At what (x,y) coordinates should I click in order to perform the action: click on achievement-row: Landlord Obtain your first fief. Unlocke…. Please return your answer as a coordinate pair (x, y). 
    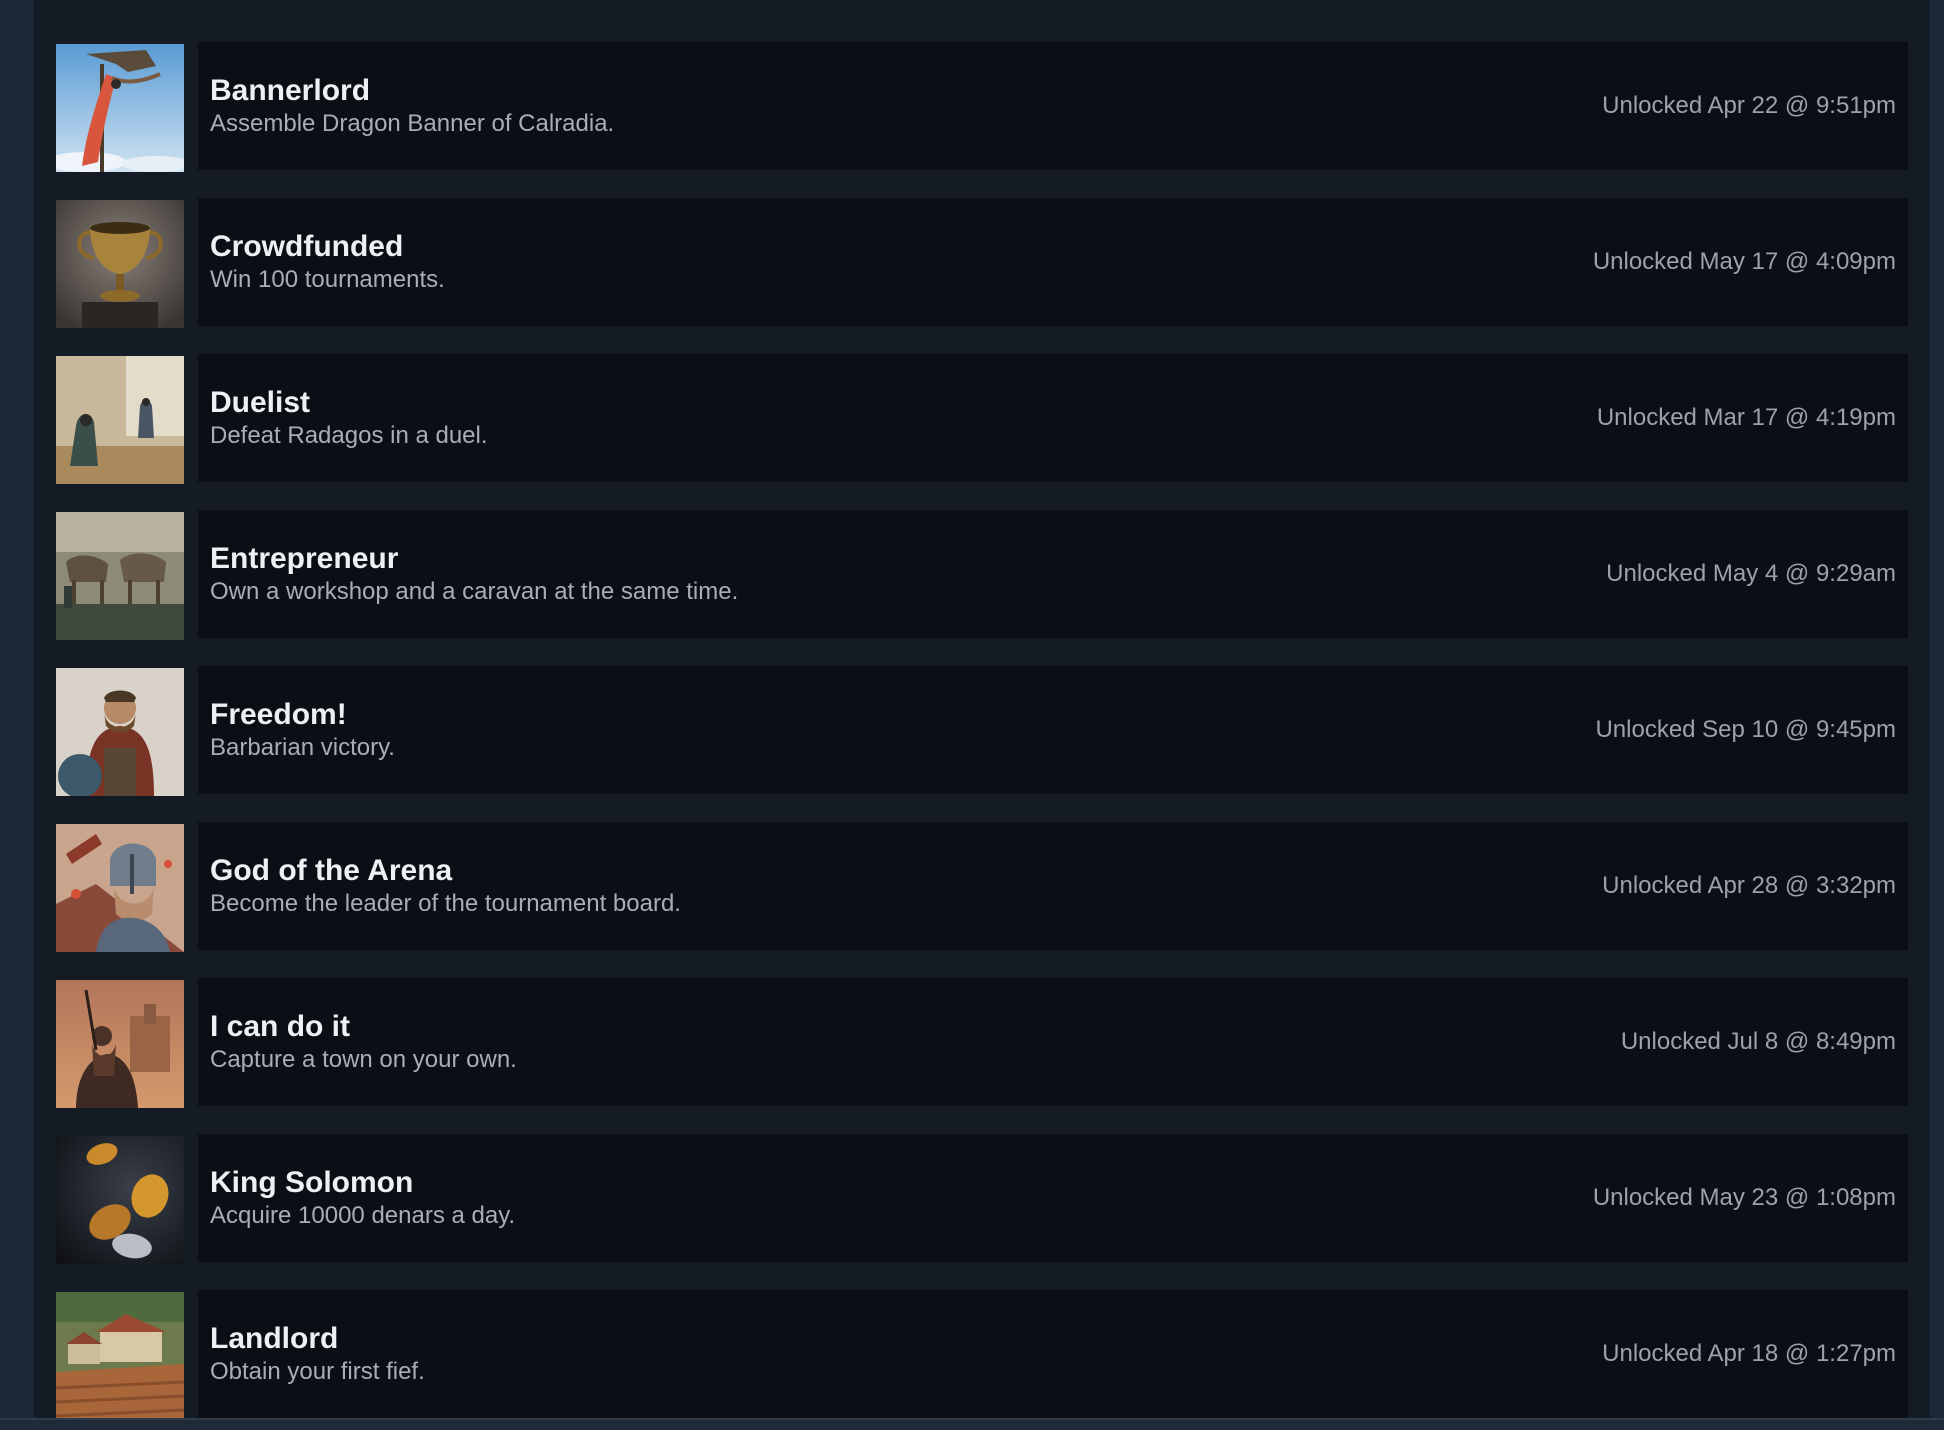
    Looking at the image, I should click on (982, 1355).